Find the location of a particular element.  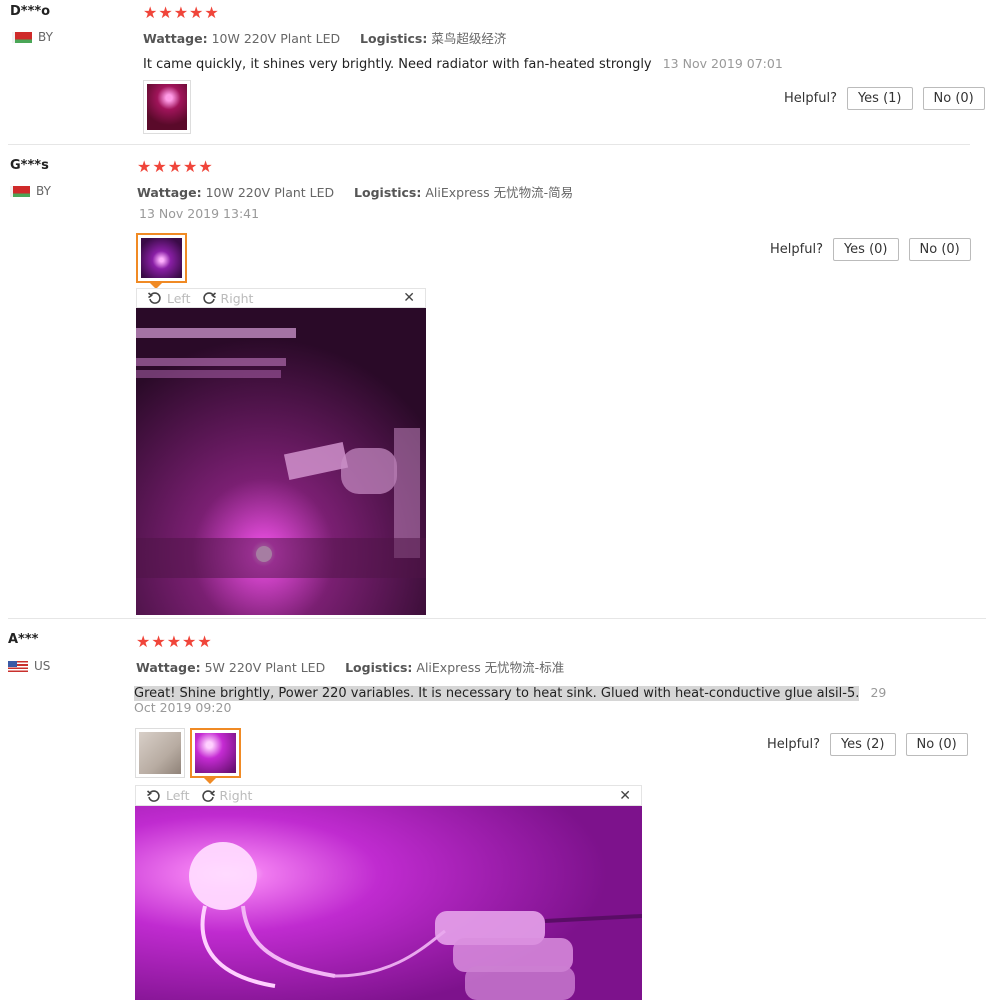

photo-led-closeup is located at coordinates (388, 903).